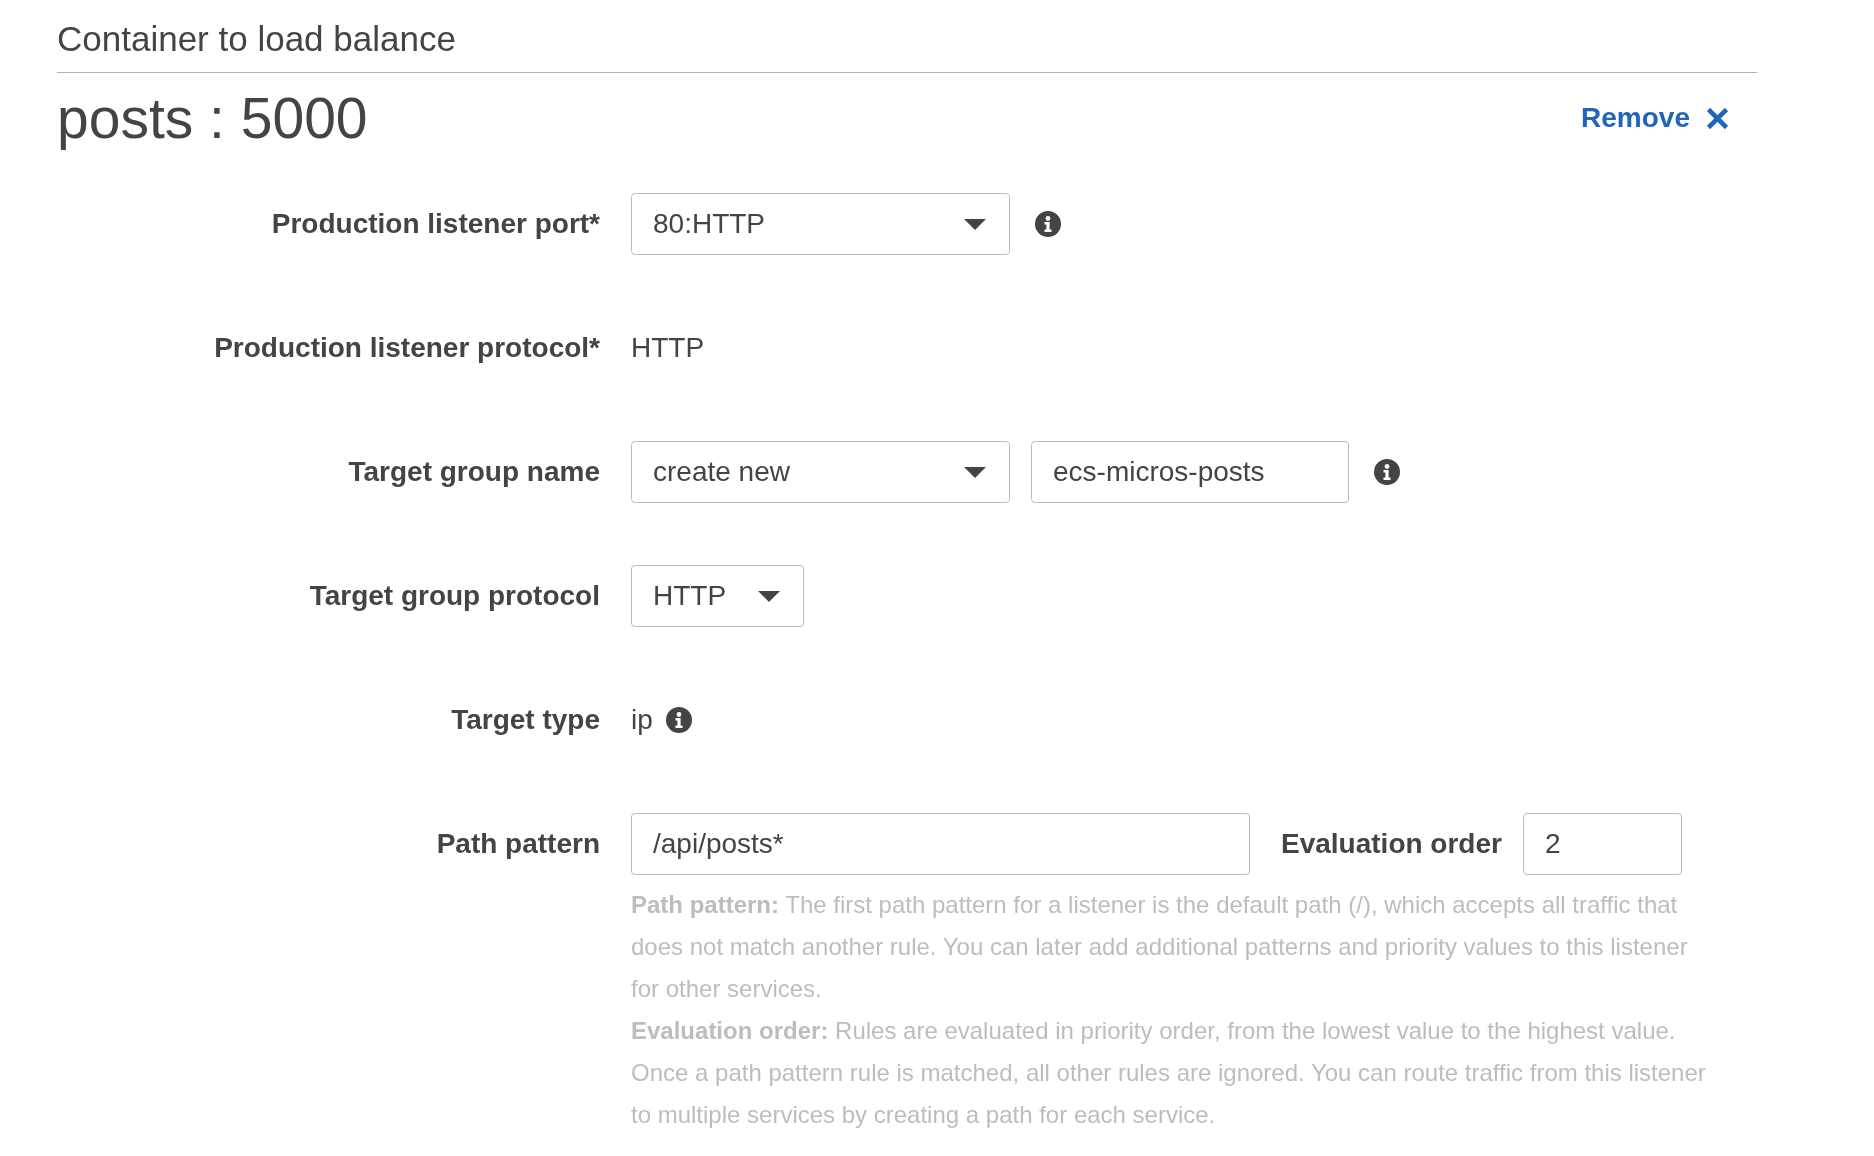  Describe the element at coordinates (642, 720) in the screenshot. I see `field-value: ip` at that location.